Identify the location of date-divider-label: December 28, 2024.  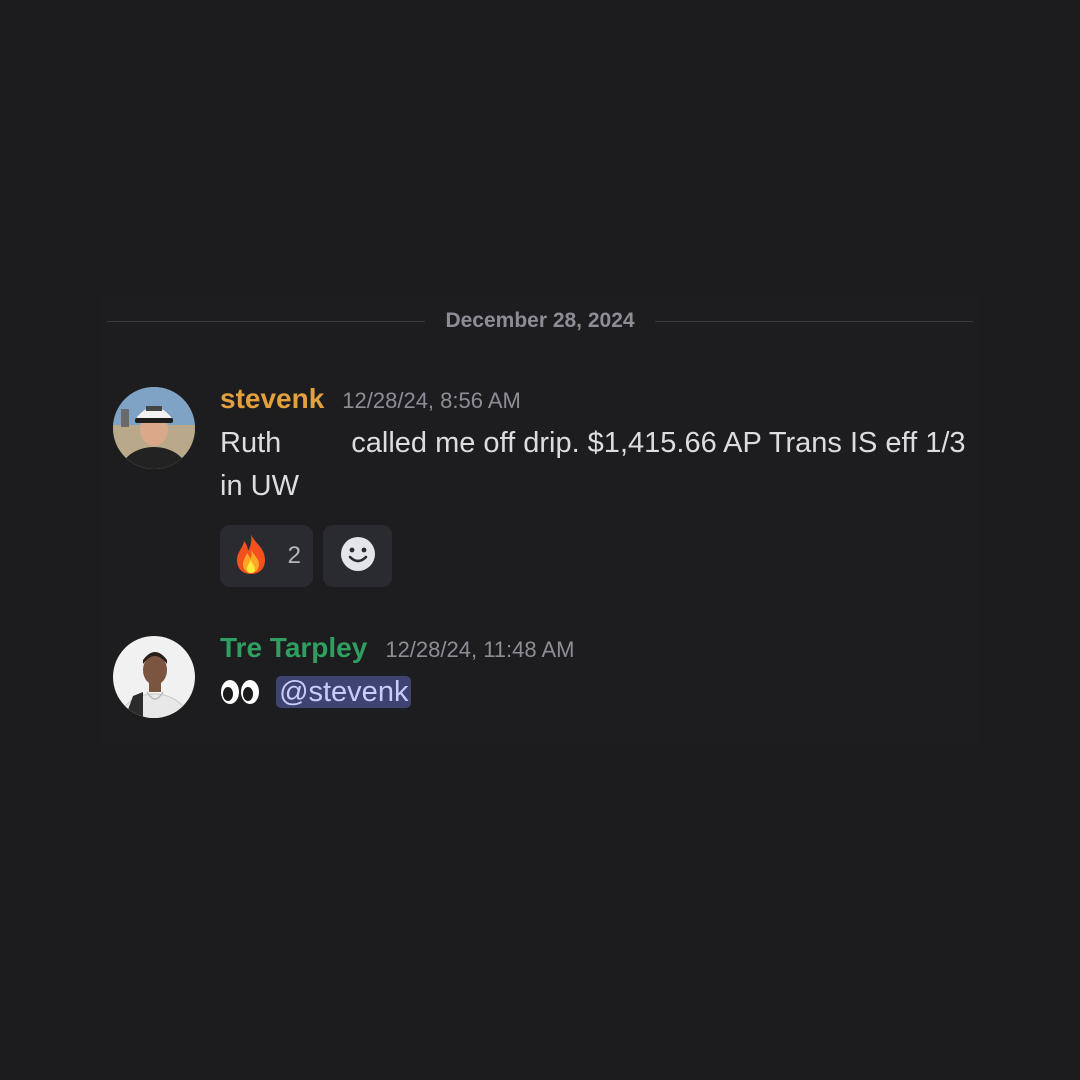
(540, 320).